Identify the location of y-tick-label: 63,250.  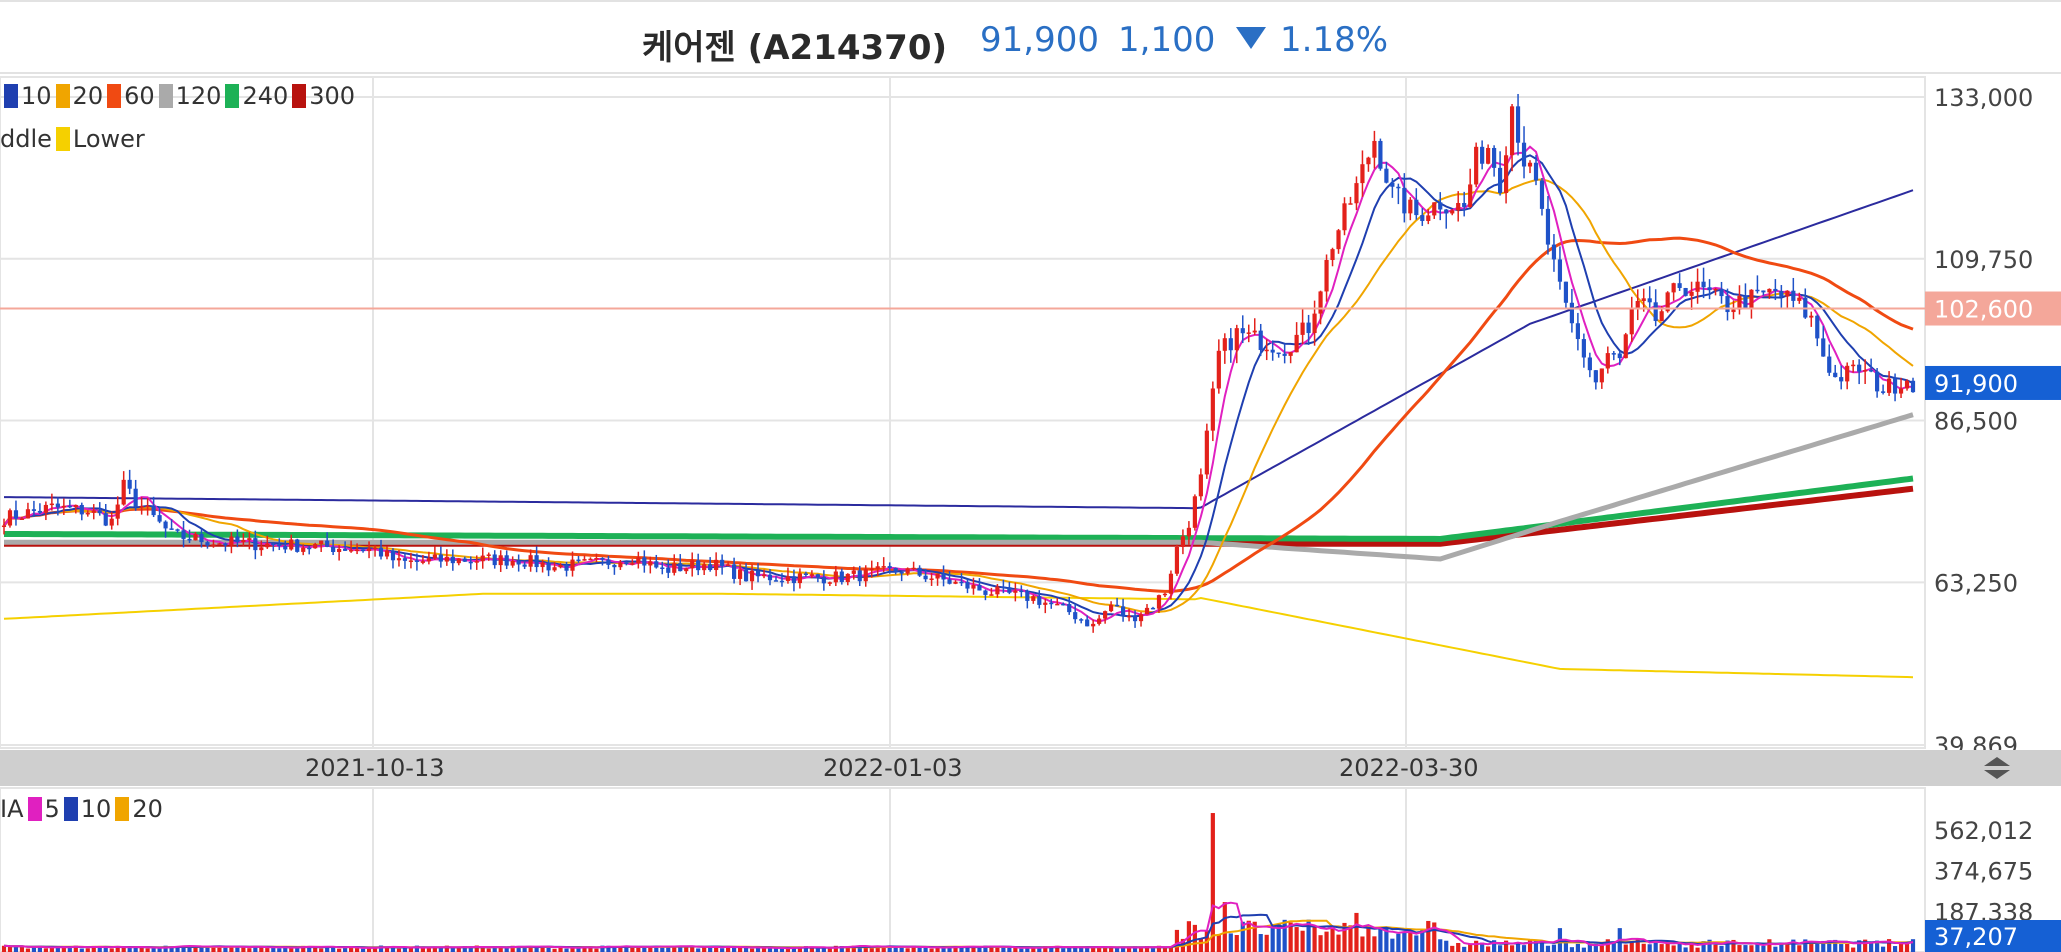
(1976, 583).